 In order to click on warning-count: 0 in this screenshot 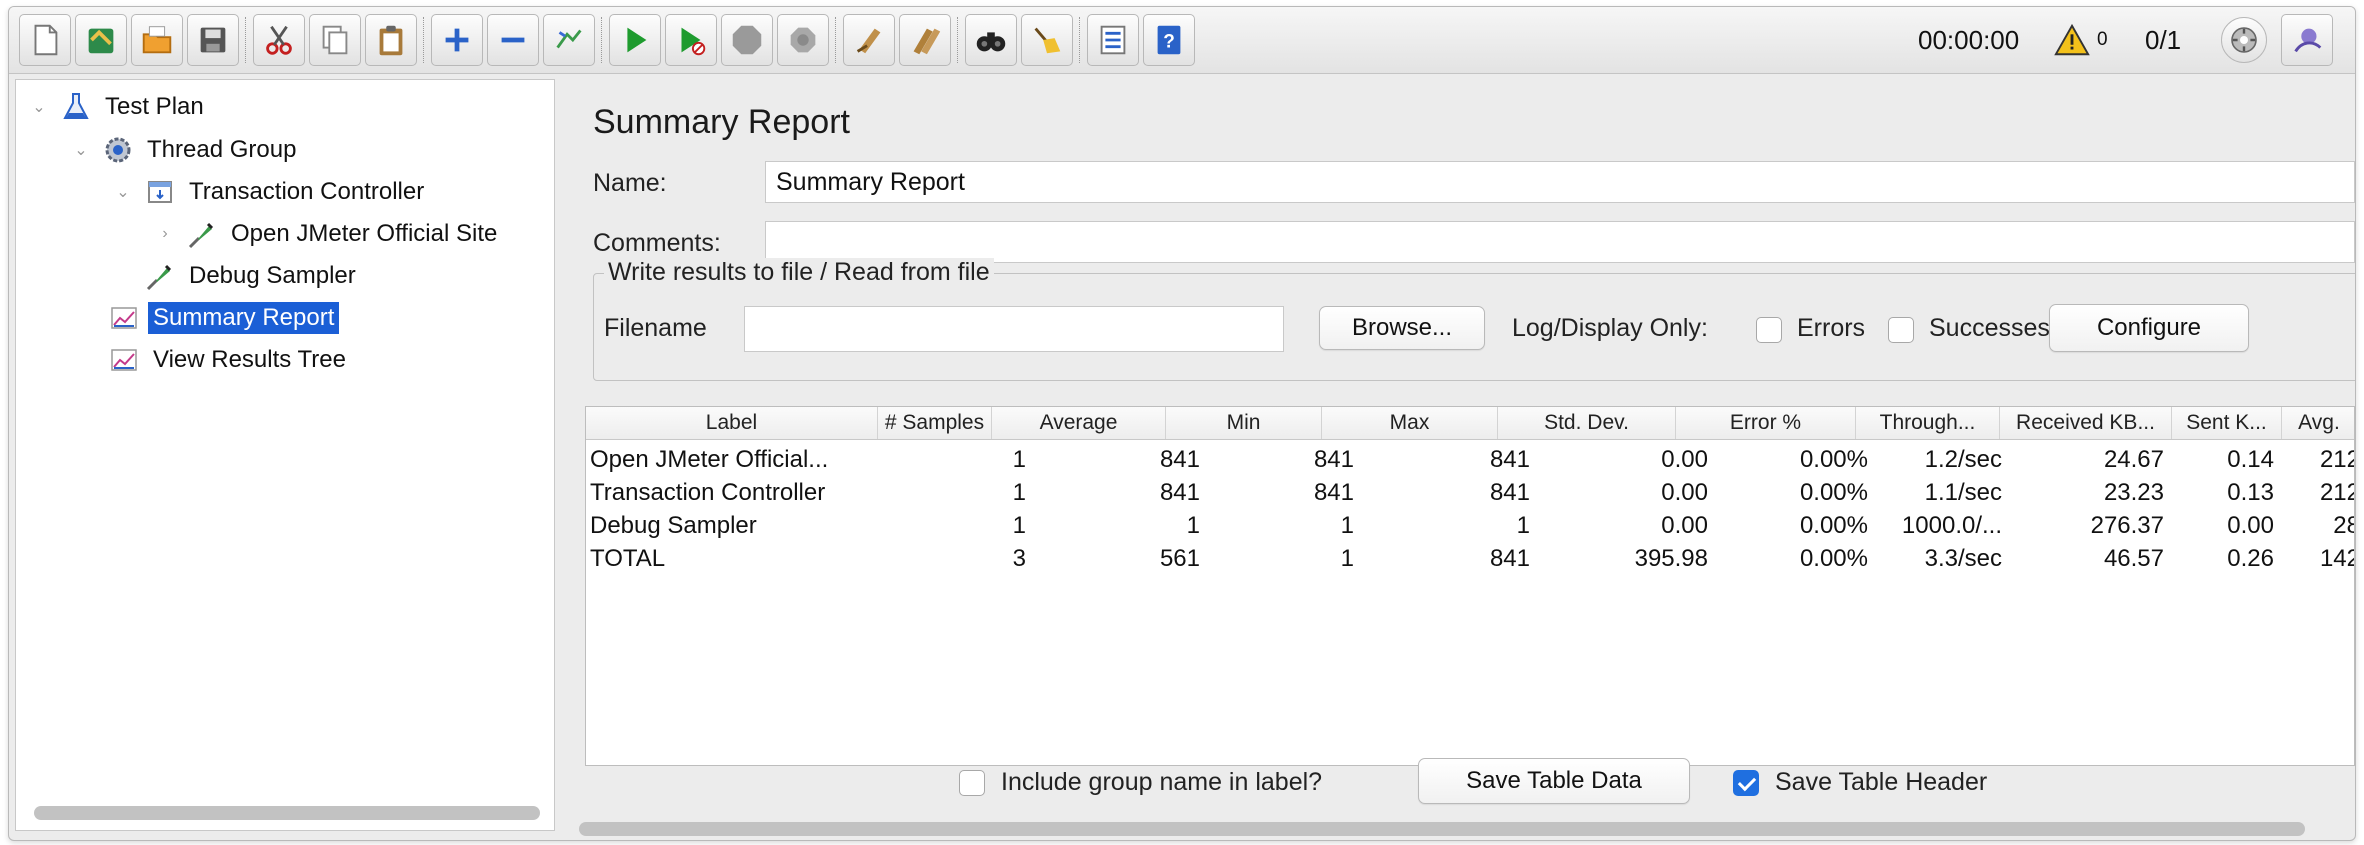, I will do `click(2102, 39)`.